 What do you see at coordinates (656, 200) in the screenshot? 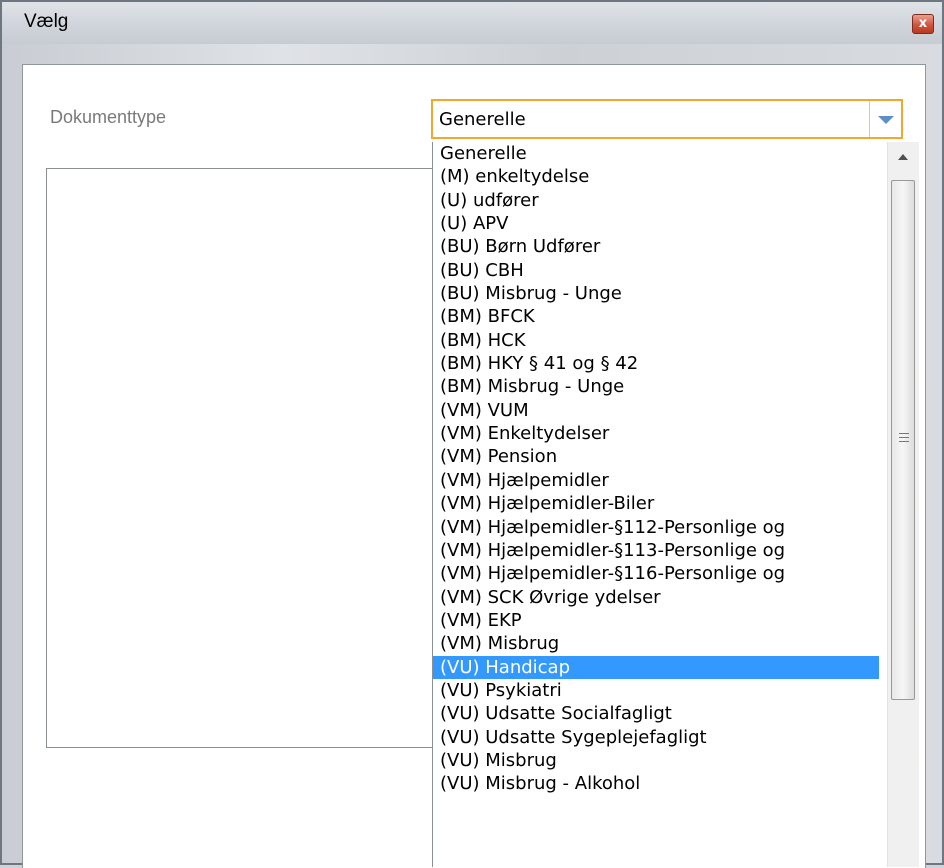
I see `dropdown-option: (U) udfører` at bounding box center [656, 200].